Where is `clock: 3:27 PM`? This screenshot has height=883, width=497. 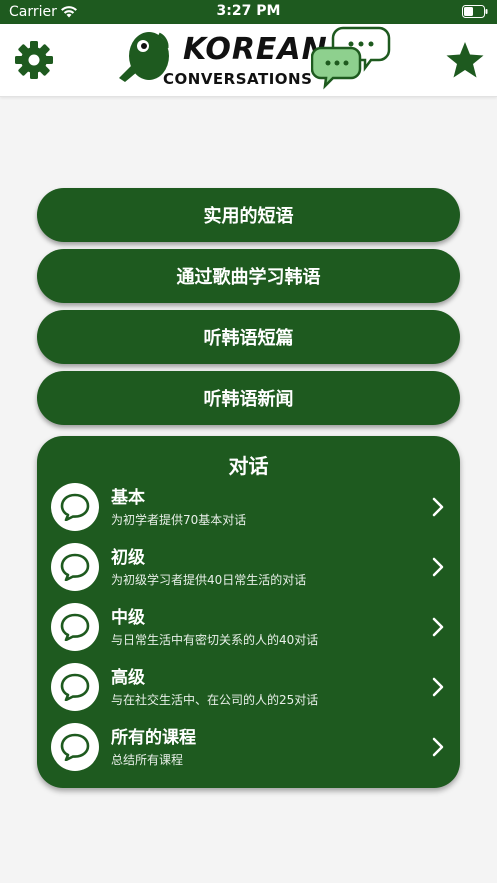
clock: 3:27 PM is located at coordinates (248, 11).